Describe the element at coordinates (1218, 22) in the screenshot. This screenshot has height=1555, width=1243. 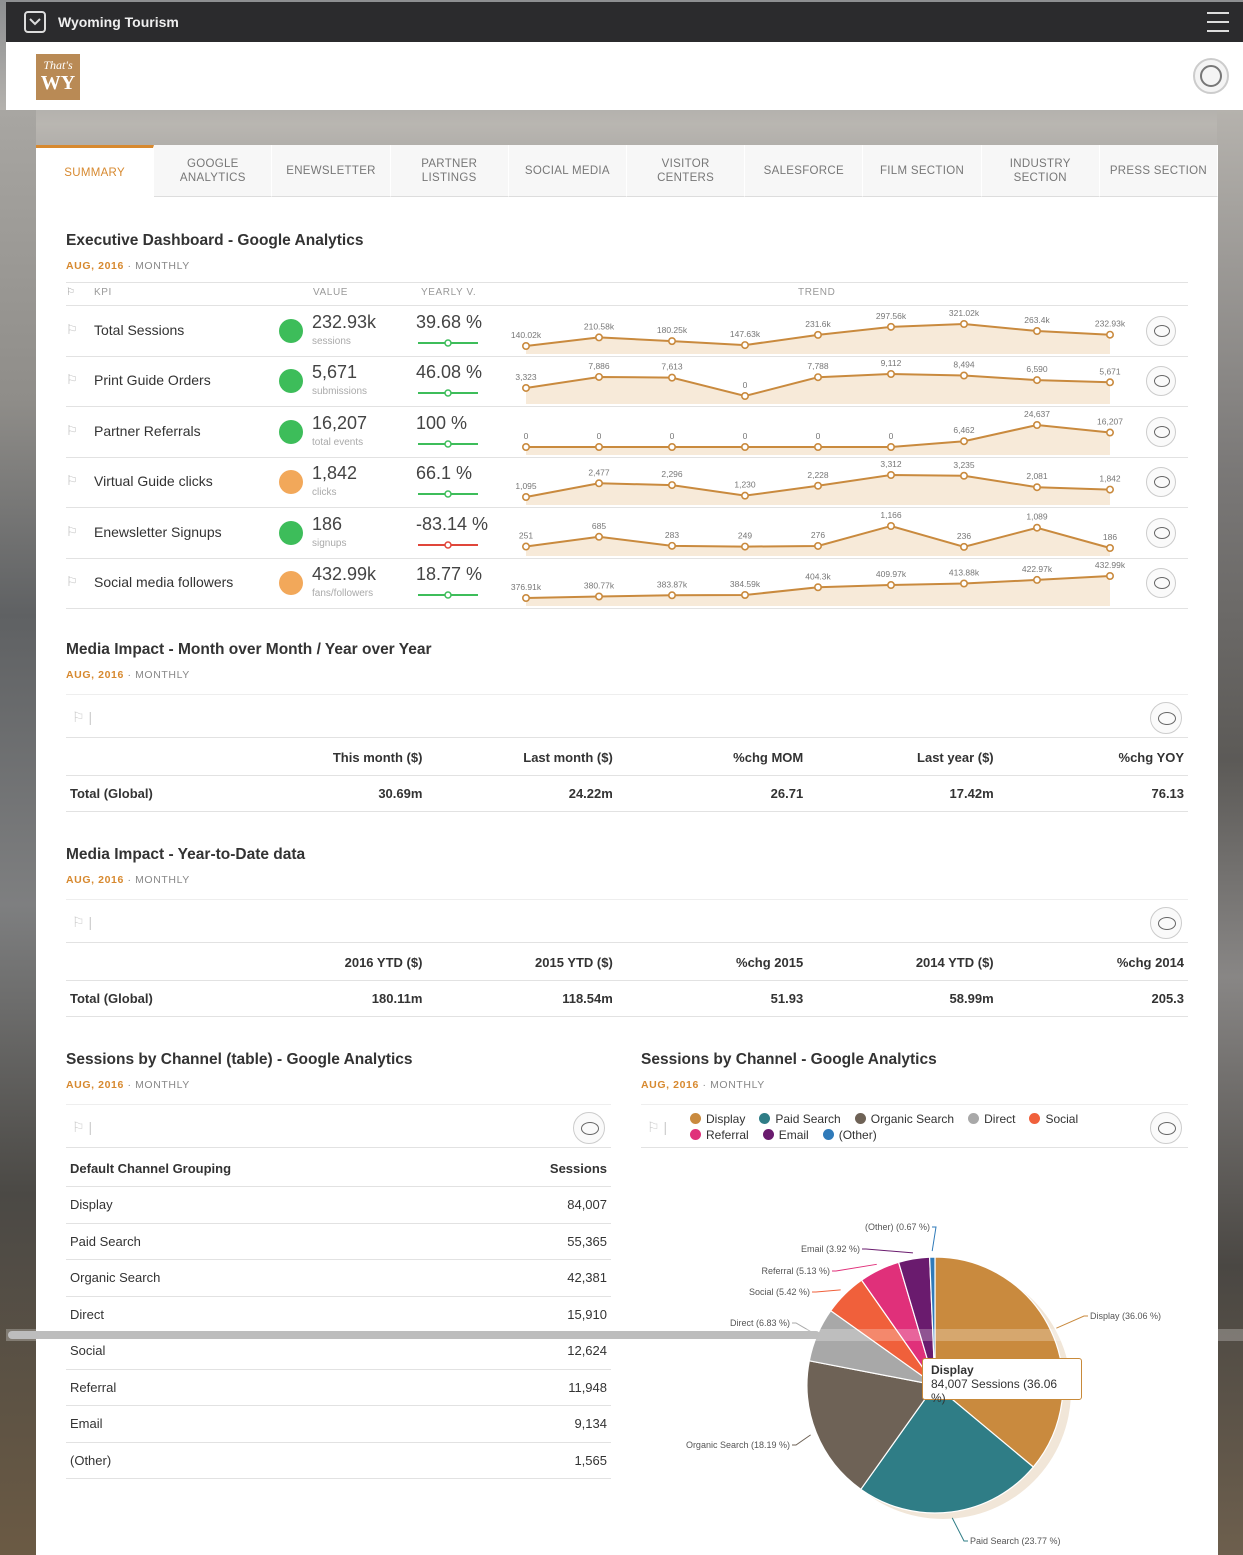
I see `hamburger-menu-icon` at that location.